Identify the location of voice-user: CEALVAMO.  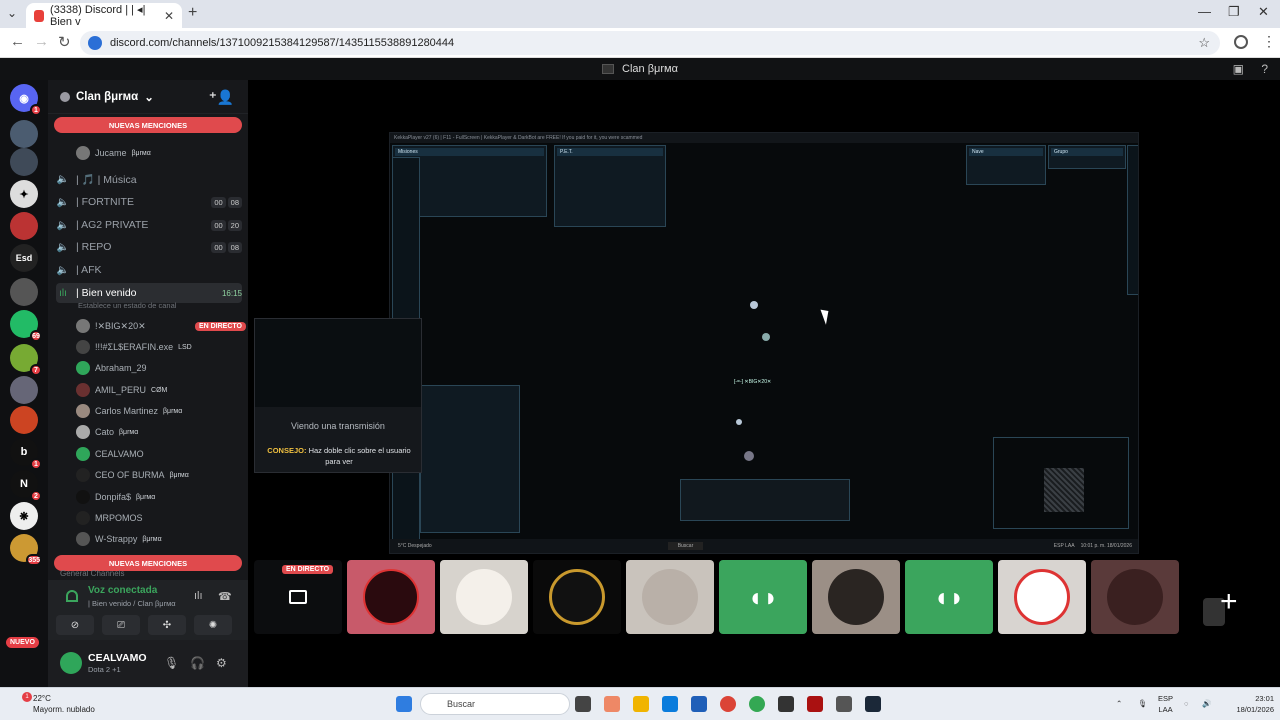
(161, 454).